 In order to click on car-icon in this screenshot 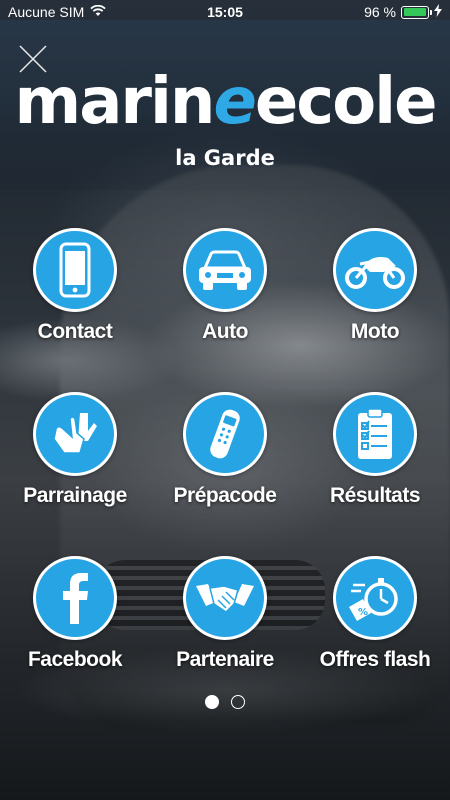, I will do `click(225, 270)`.